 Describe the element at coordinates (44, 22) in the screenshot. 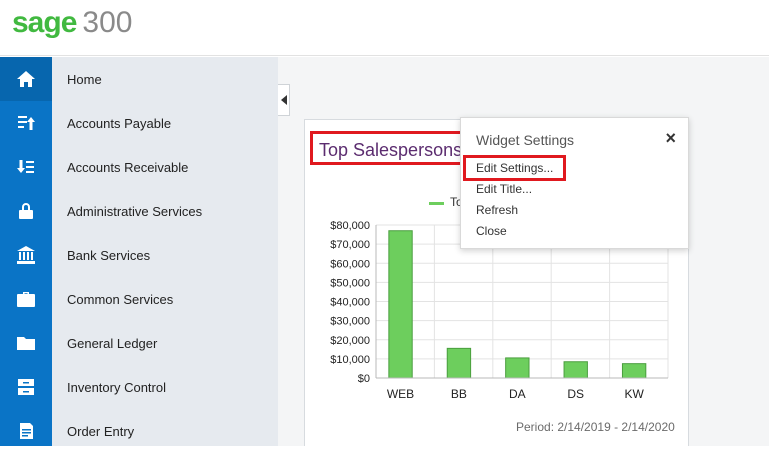

I see `logo-brand: sage` at that location.